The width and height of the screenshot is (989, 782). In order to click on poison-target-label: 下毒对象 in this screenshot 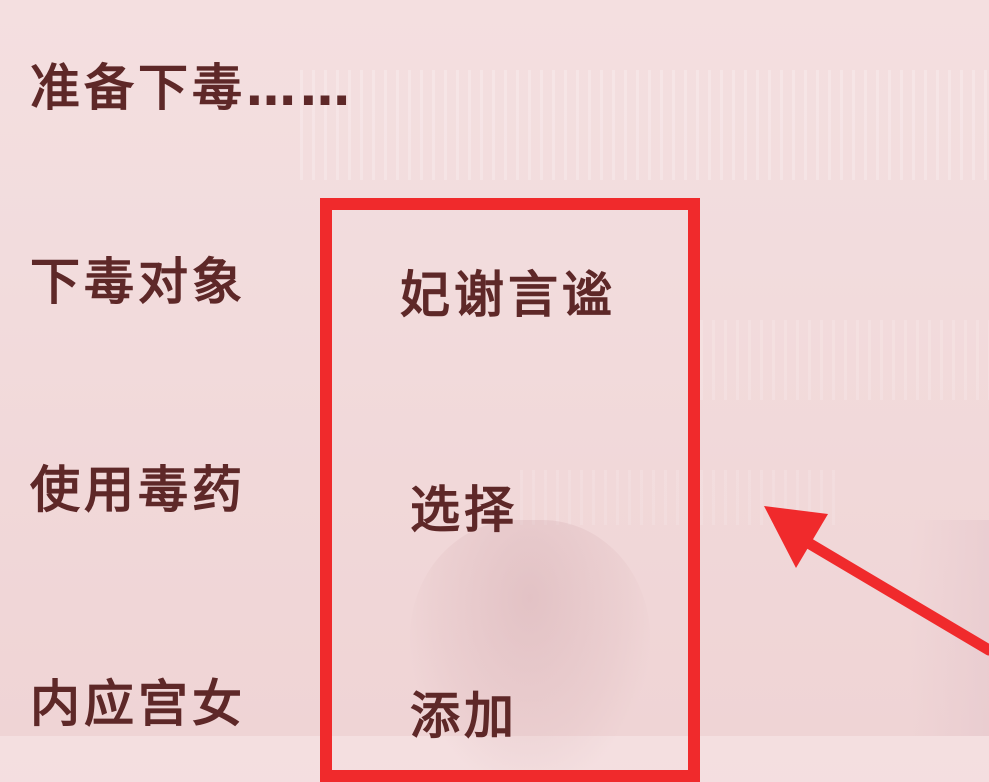, I will do `click(138, 282)`.